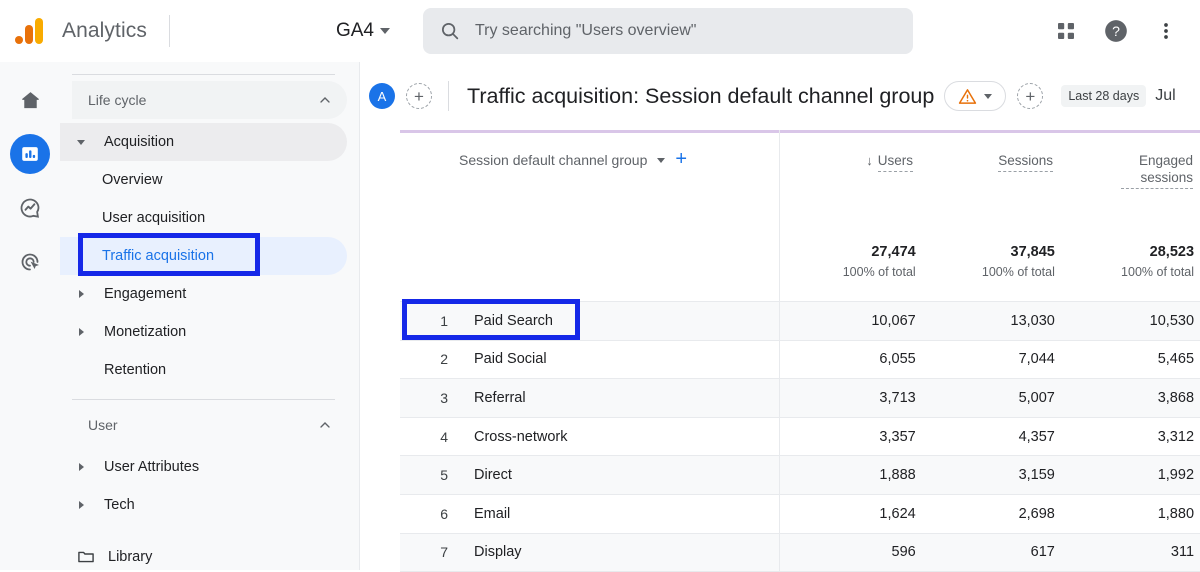  Describe the element at coordinates (444, 552) in the screenshot. I see `row-rank: 7` at that location.